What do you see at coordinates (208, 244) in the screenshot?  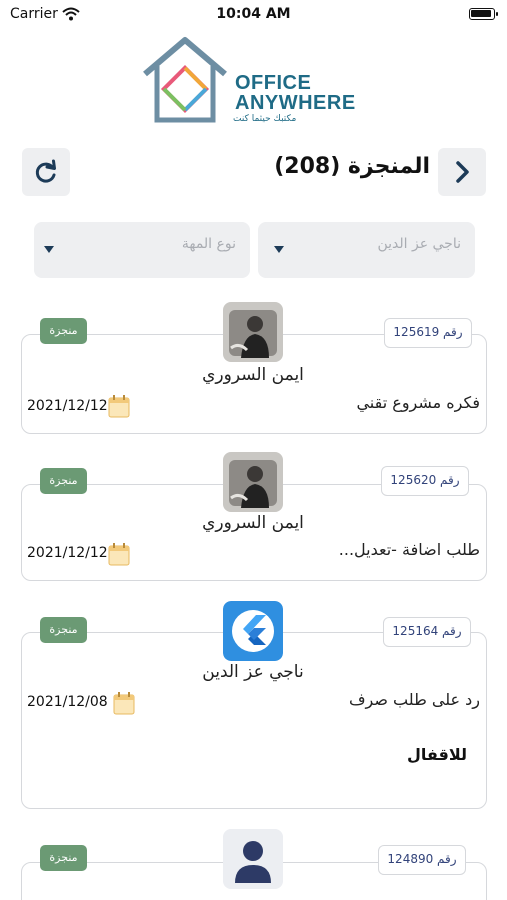 I see `task-type-placeholder: نوع المهة` at bounding box center [208, 244].